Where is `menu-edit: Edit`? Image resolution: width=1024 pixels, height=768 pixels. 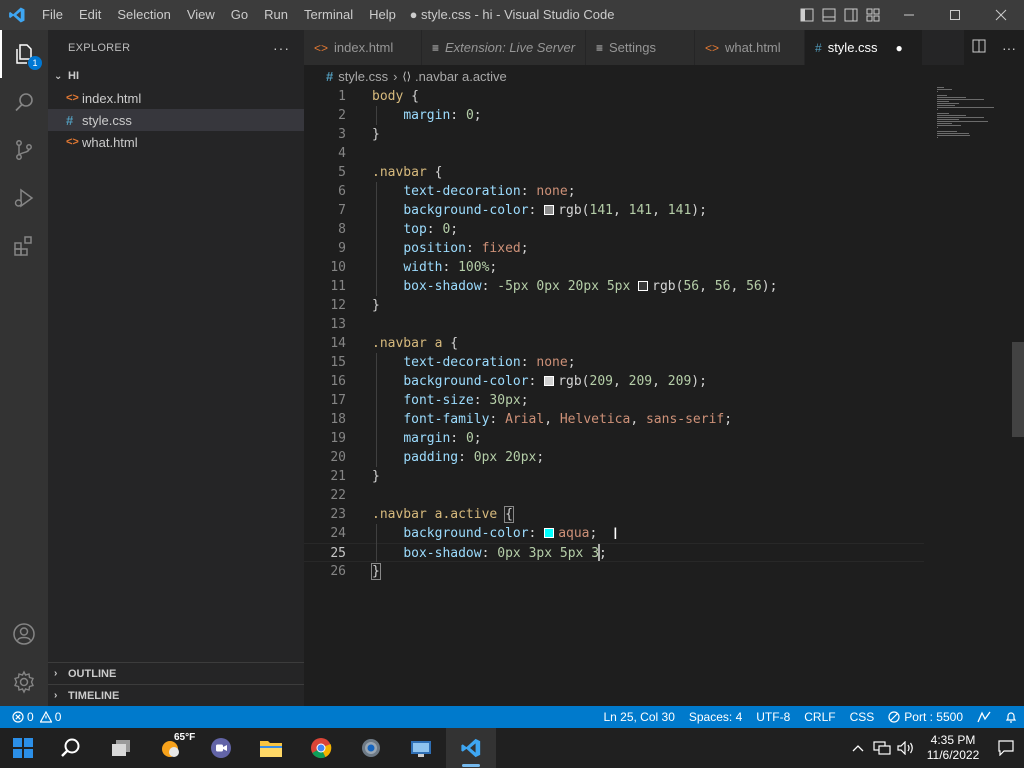
menu-edit: Edit is located at coordinates (90, 15).